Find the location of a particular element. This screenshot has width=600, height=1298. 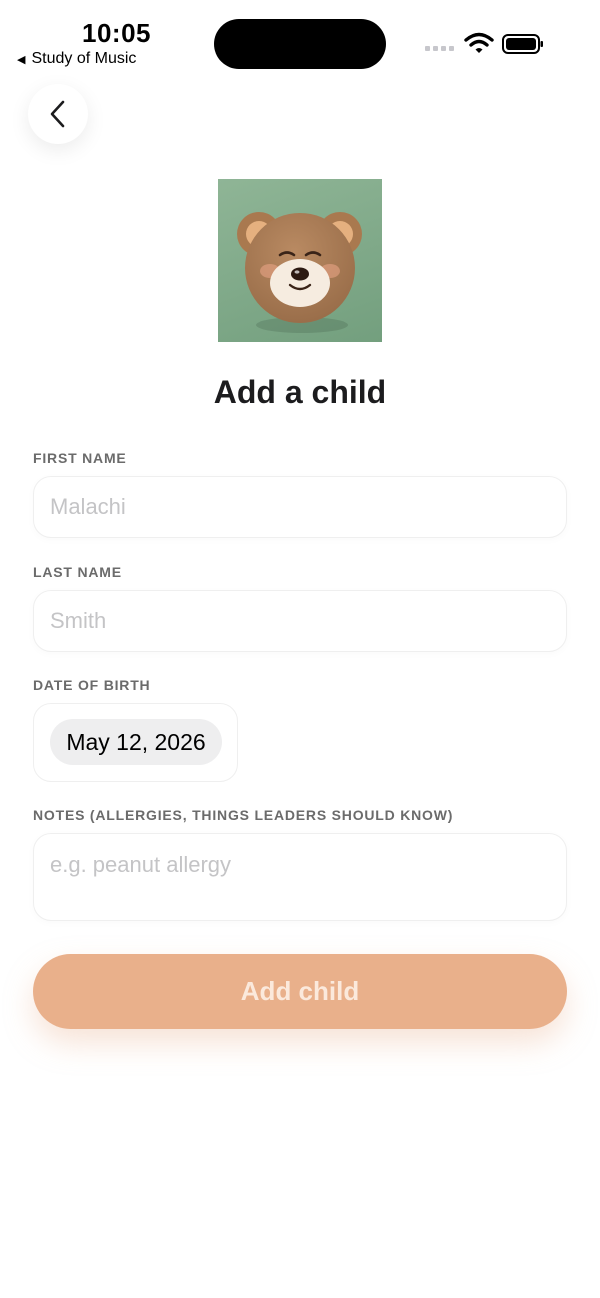

back-to-app-link: ◀ Study of Music is located at coordinates (76, 59).